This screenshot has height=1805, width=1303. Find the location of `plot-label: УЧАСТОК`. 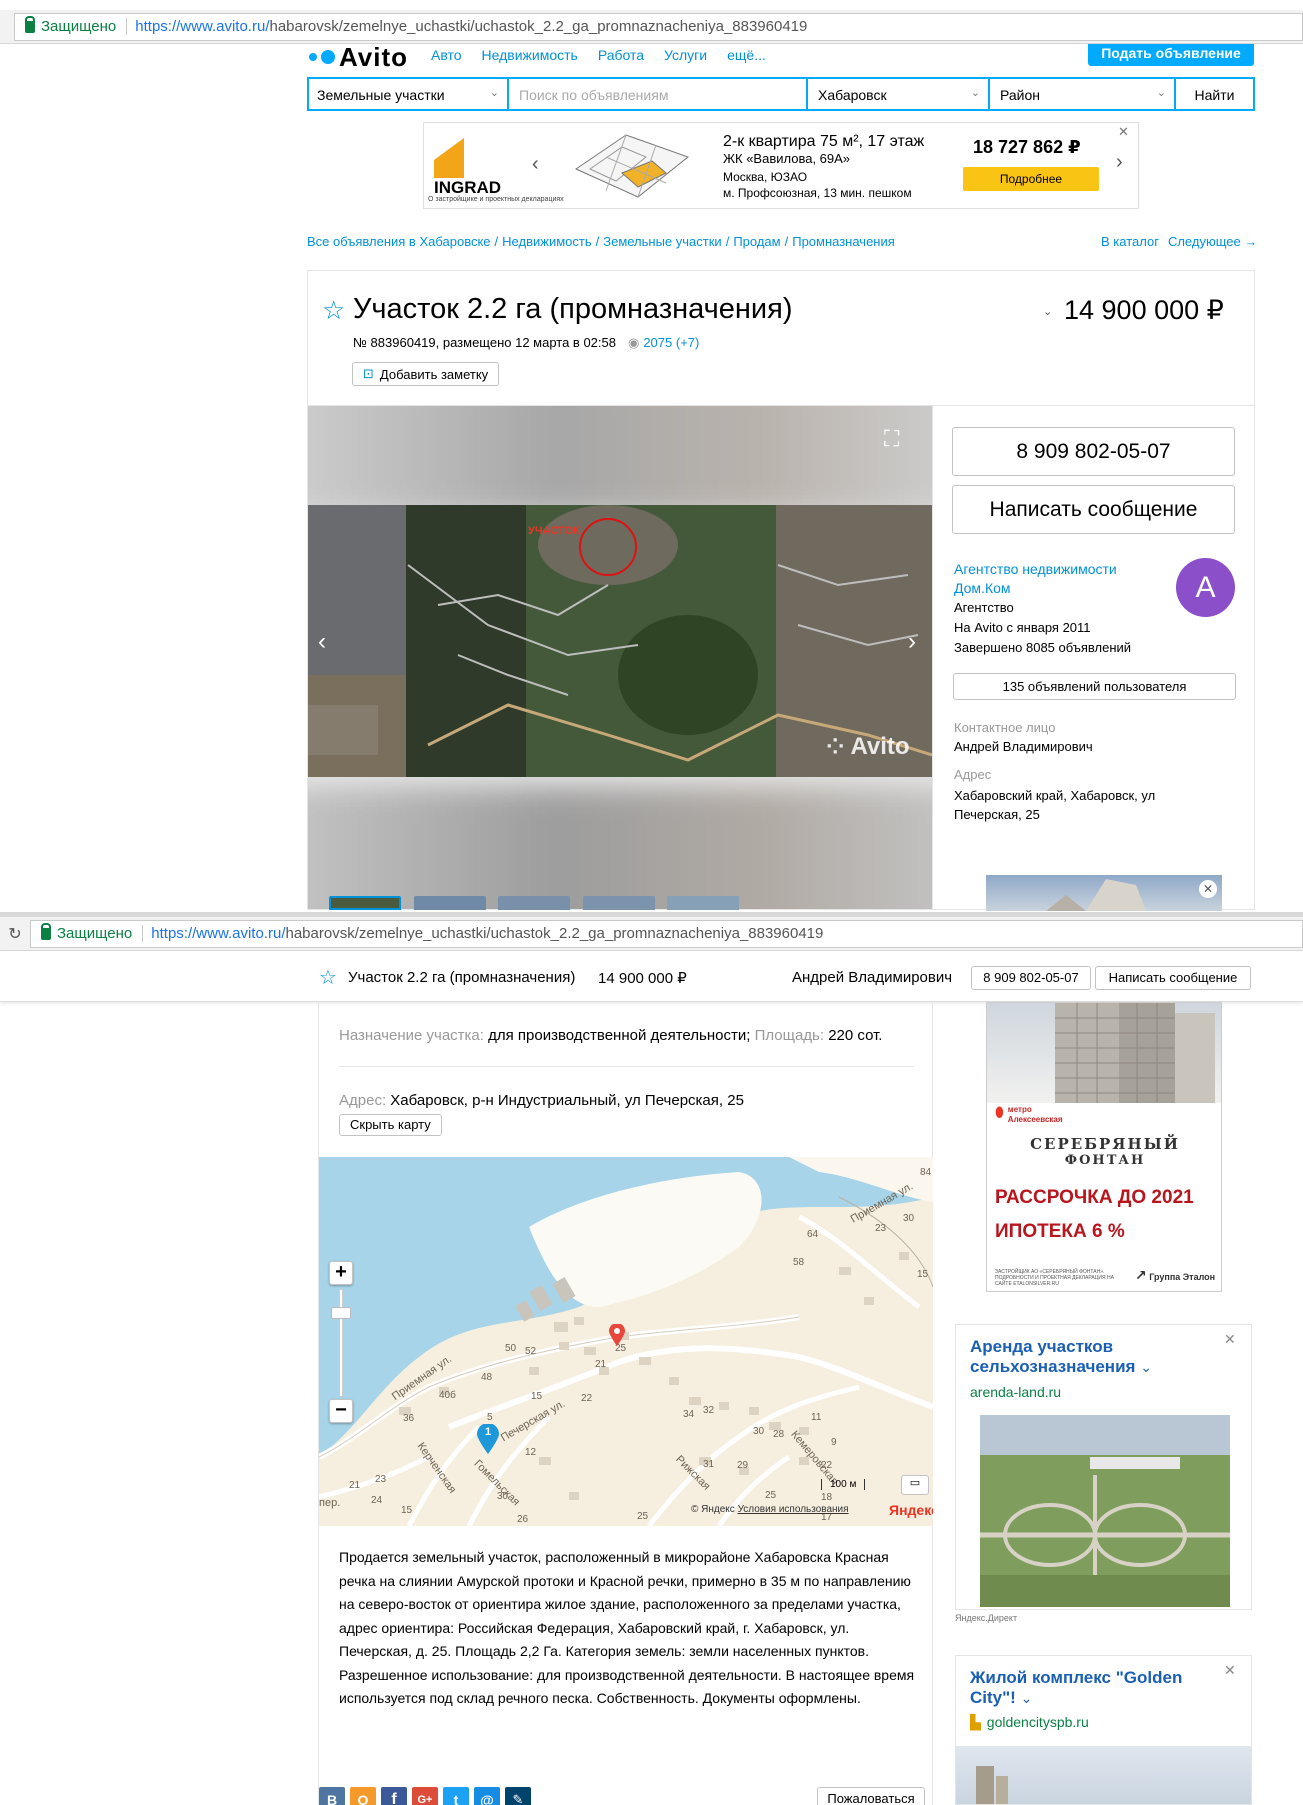

plot-label: УЧАСТОК is located at coordinates (554, 531).